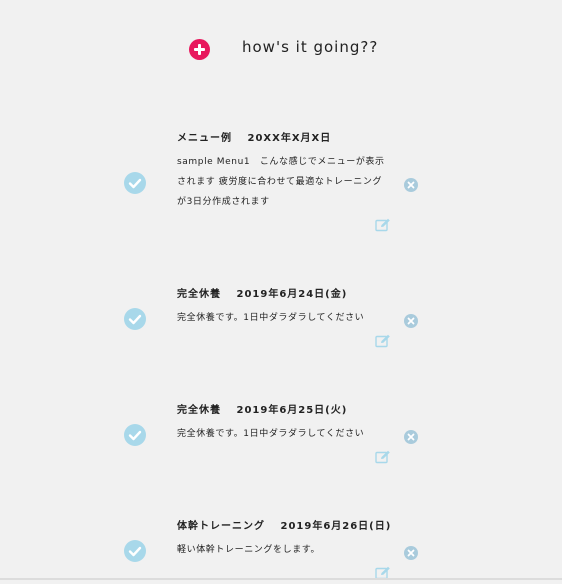 The height and width of the screenshot is (584, 562). Describe the element at coordinates (310, 47) in the screenshot. I see `greeting-title: how's it going??` at that location.